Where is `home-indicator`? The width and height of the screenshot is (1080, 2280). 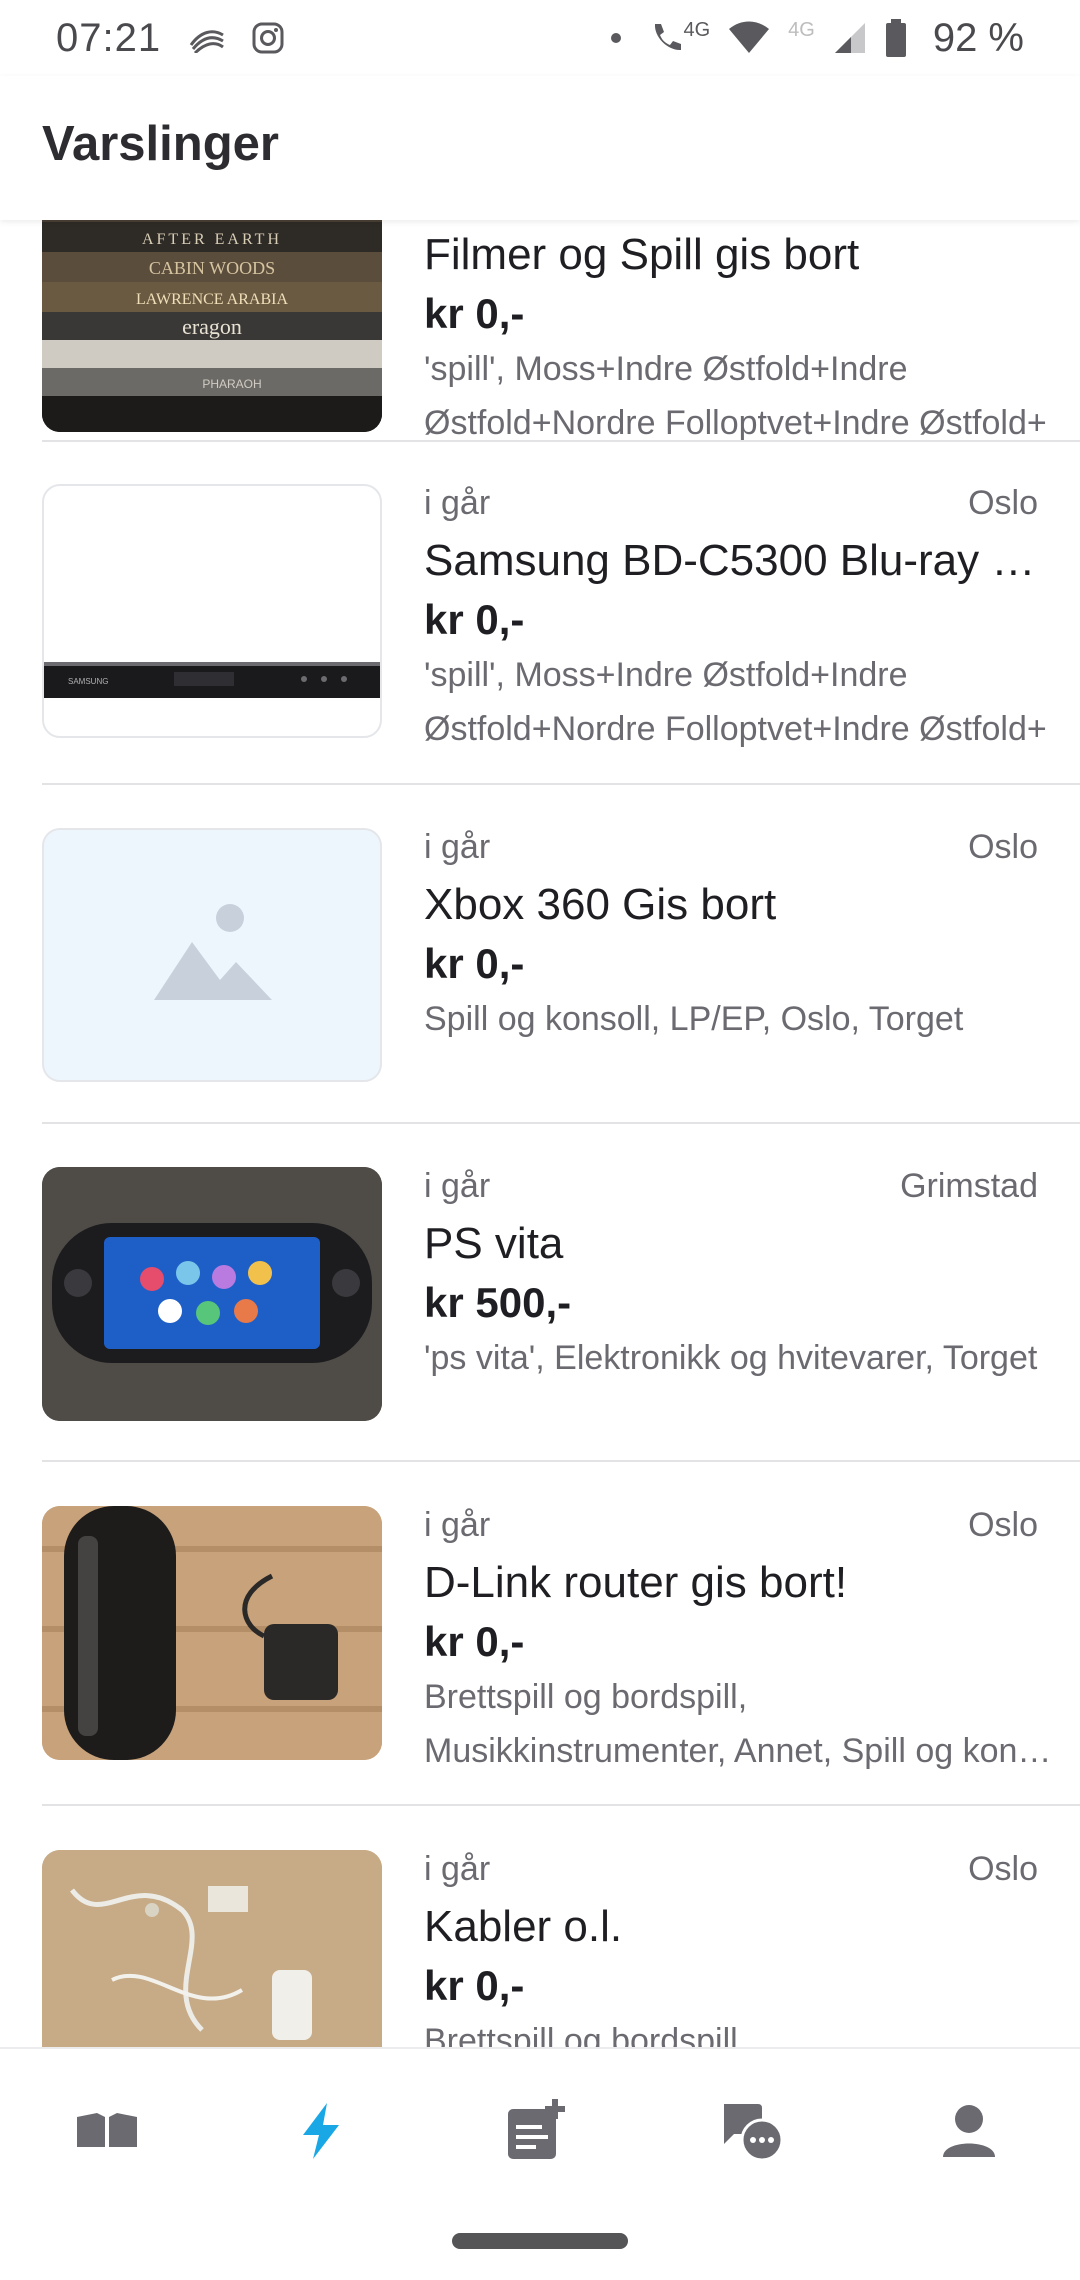 home-indicator is located at coordinates (540, 2241).